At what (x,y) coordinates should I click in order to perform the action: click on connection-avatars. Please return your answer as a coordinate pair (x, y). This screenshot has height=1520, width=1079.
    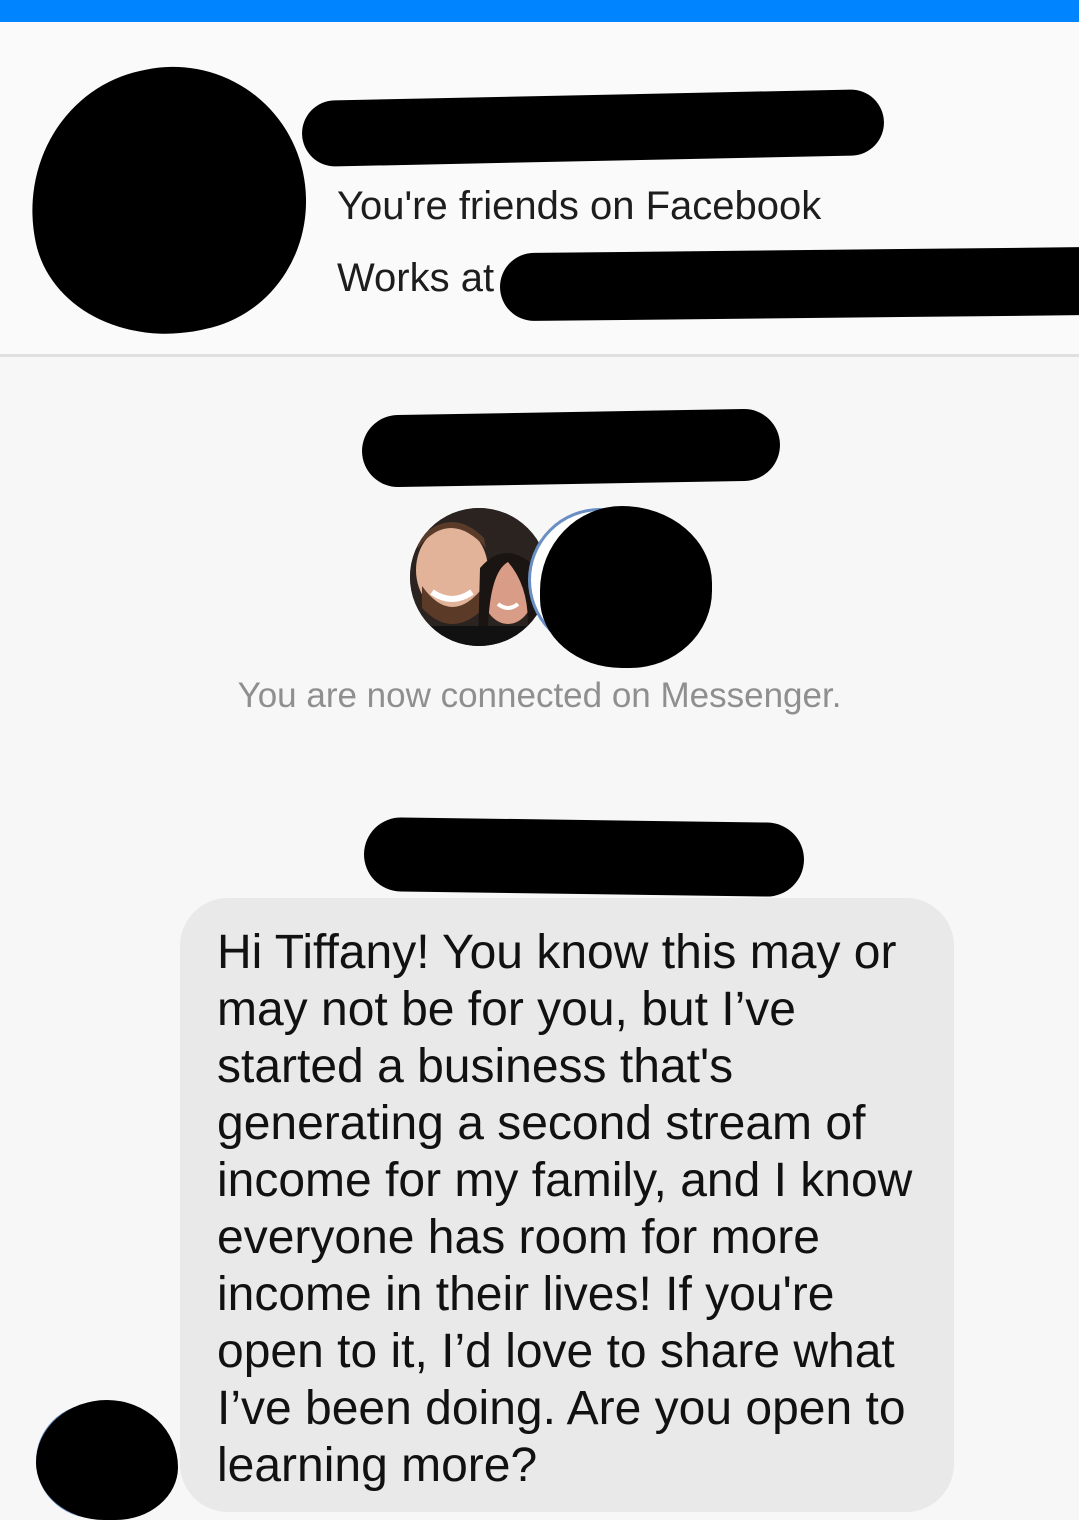
    Looking at the image, I should click on (539, 590).